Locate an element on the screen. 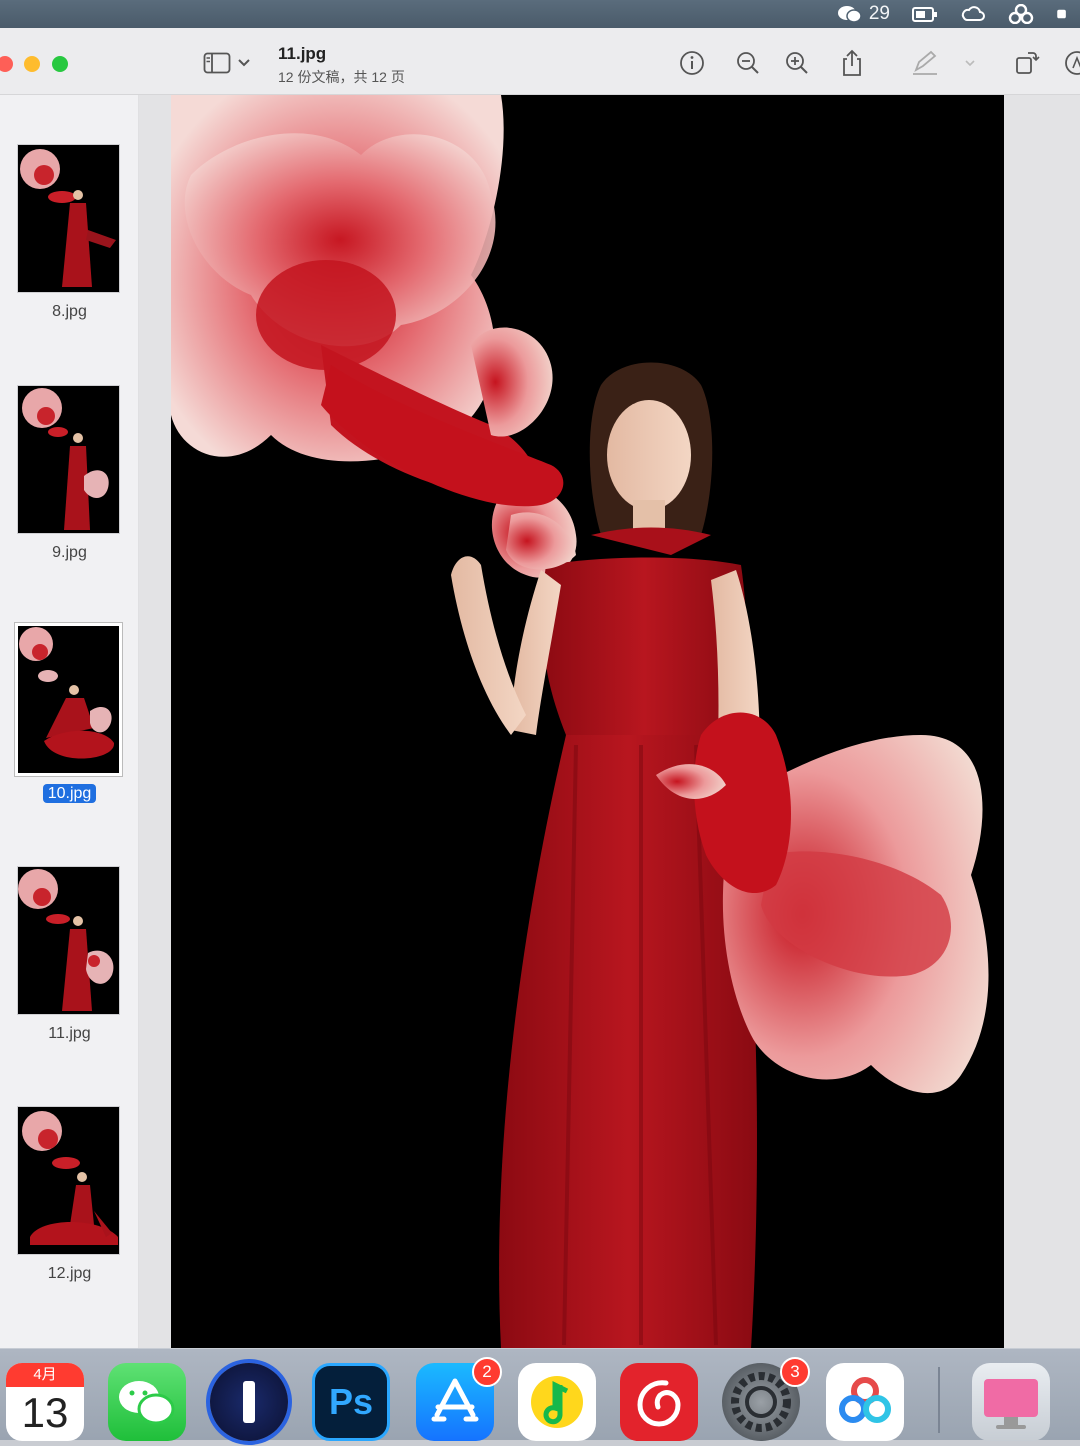  share-button is located at coordinates (852, 63).